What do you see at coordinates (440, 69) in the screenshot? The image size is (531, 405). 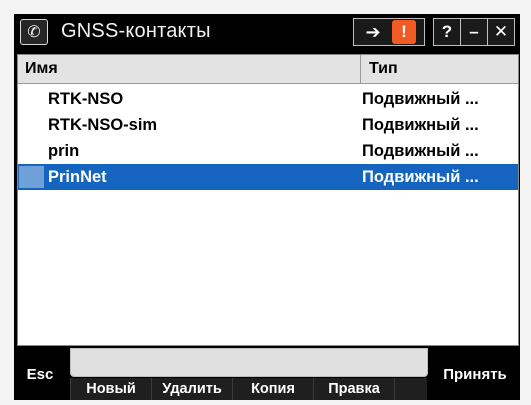 I see `column-header-type: Тип` at bounding box center [440, 69].